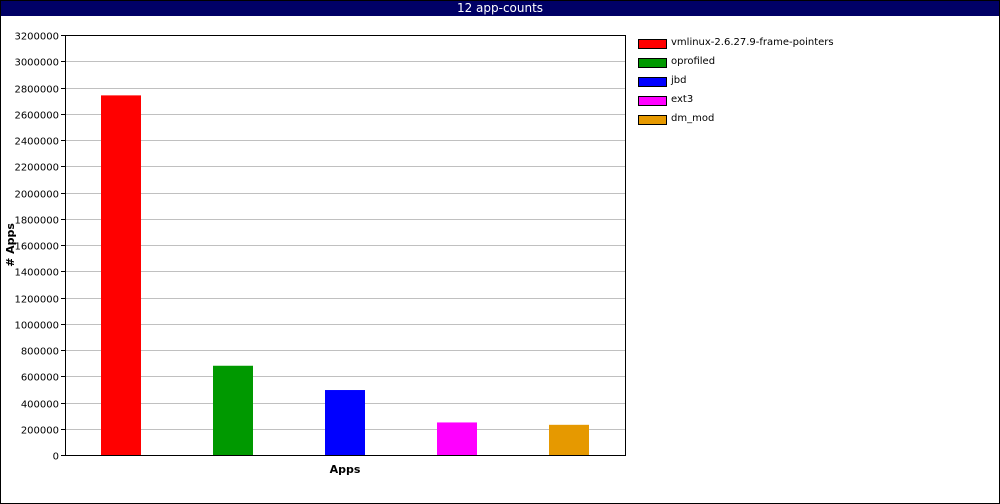 Image resolution: width=1000 pixels, height=504 pixels. What do you see at coordinates (40, 352) in the screenshot?
I see `y-tick-label: 800000` at bounding box center [40, 352].